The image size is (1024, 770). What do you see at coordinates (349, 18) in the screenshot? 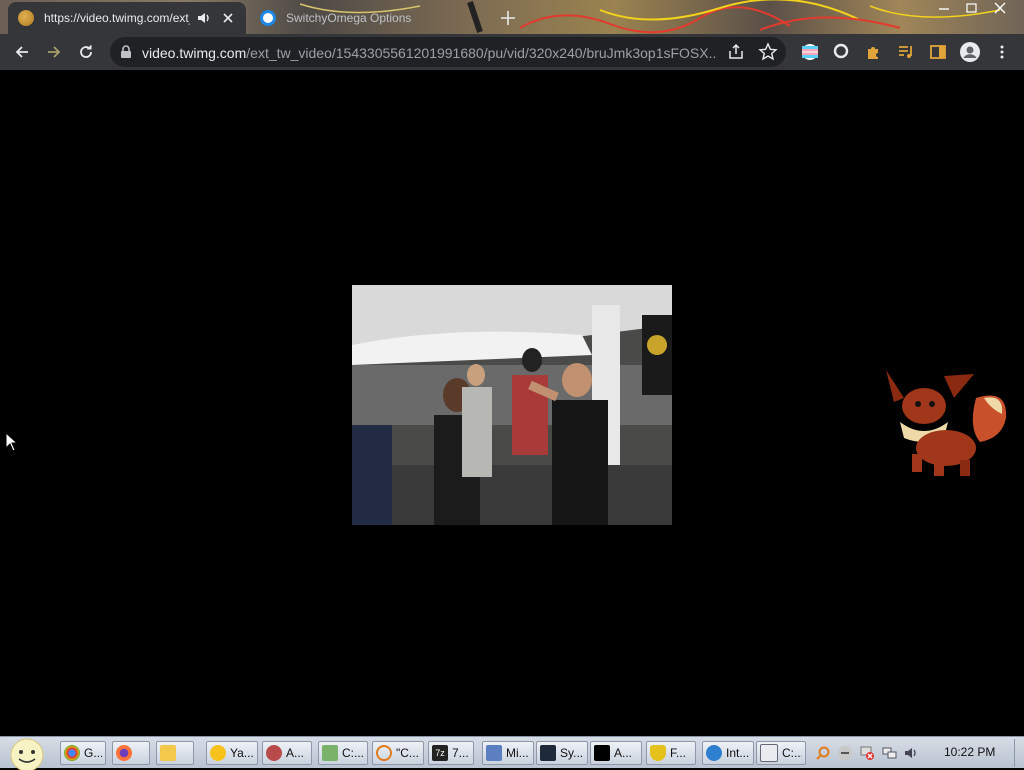
I see `tab-title: SwitchyOmega Options` at bounding box center [349, 18].